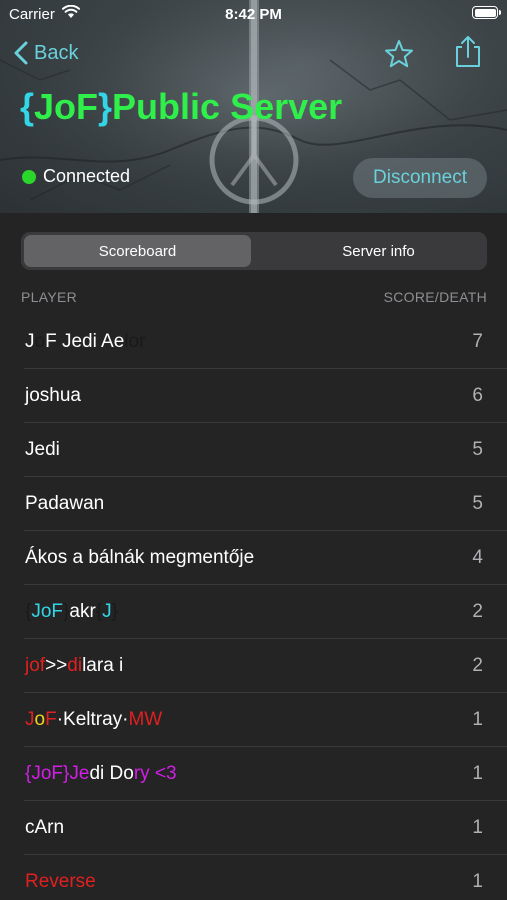 The image size is (507, 900). I want to click on column-header-player: PLAYER, so click(49, 297).